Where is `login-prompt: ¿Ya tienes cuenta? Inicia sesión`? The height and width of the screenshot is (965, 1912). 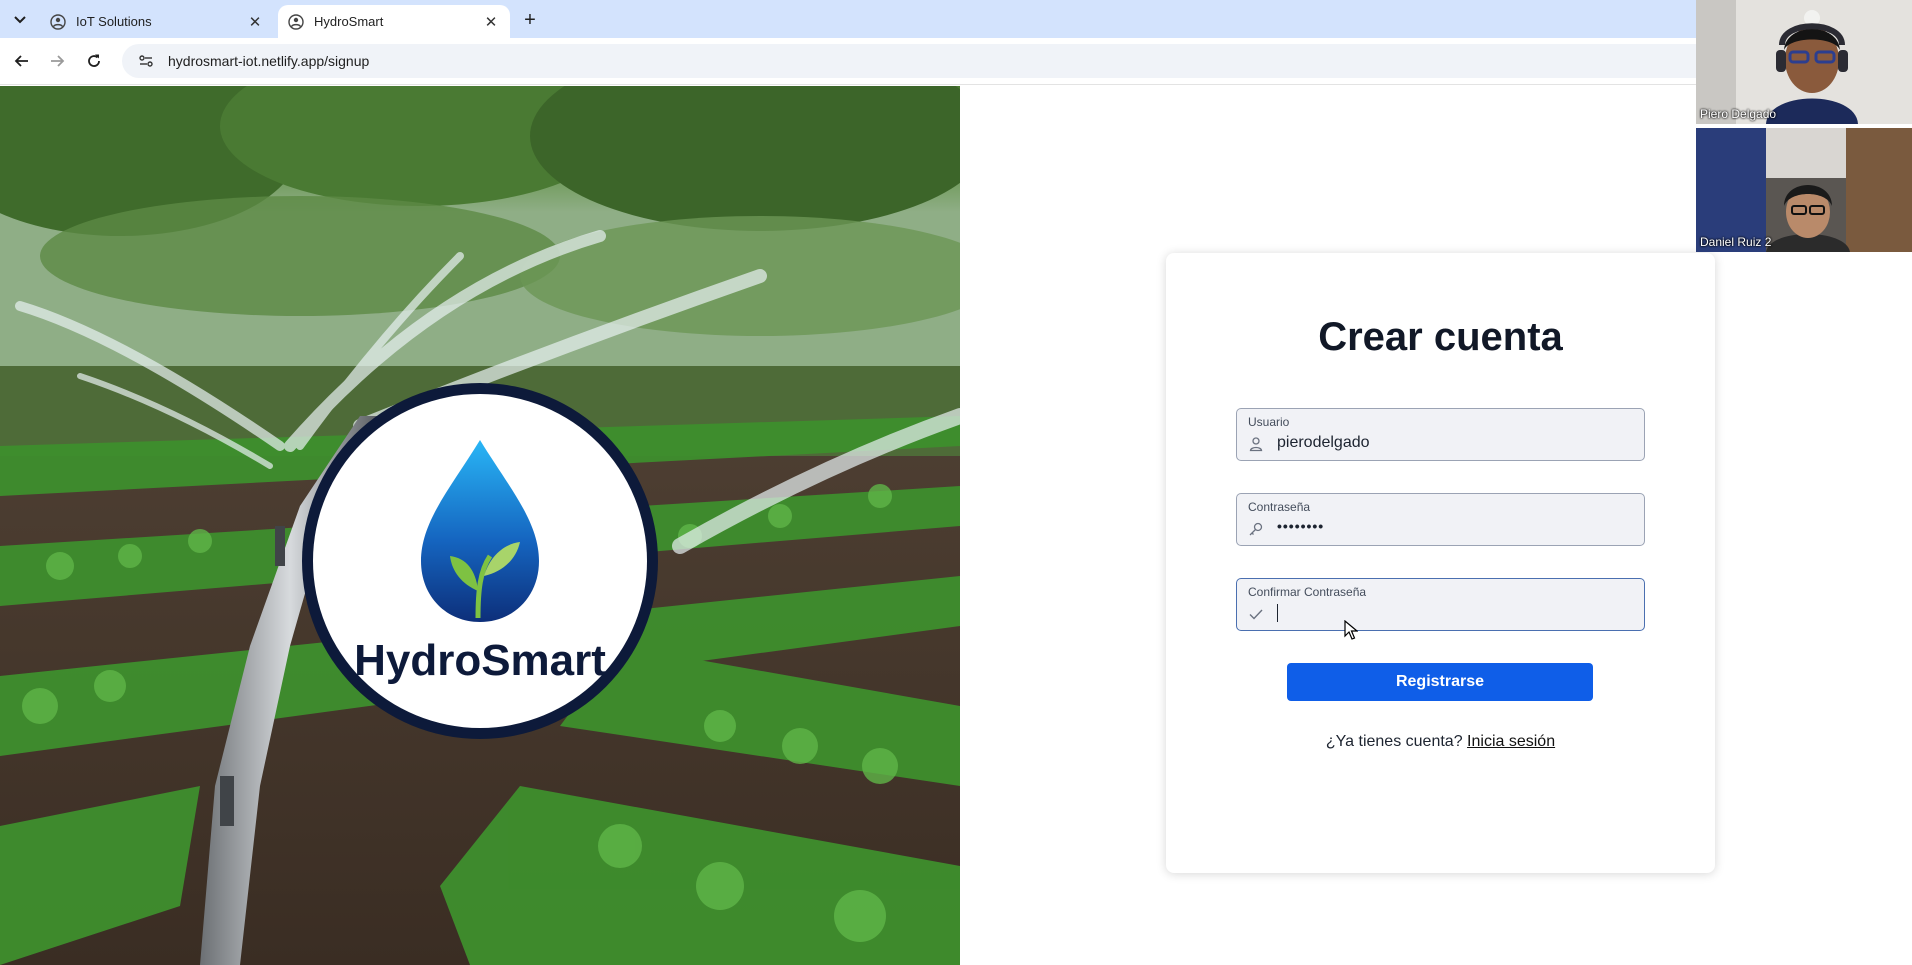
login-prompt: ¿Ya tienes cuenta? Inicia sesión is located at coordinates (1440, 742).